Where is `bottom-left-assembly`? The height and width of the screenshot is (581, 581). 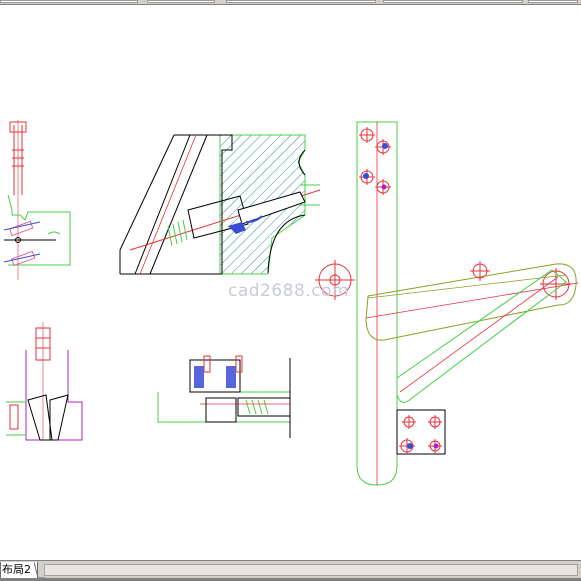 bottom-left-assembly is located at coordinates (44, 381).